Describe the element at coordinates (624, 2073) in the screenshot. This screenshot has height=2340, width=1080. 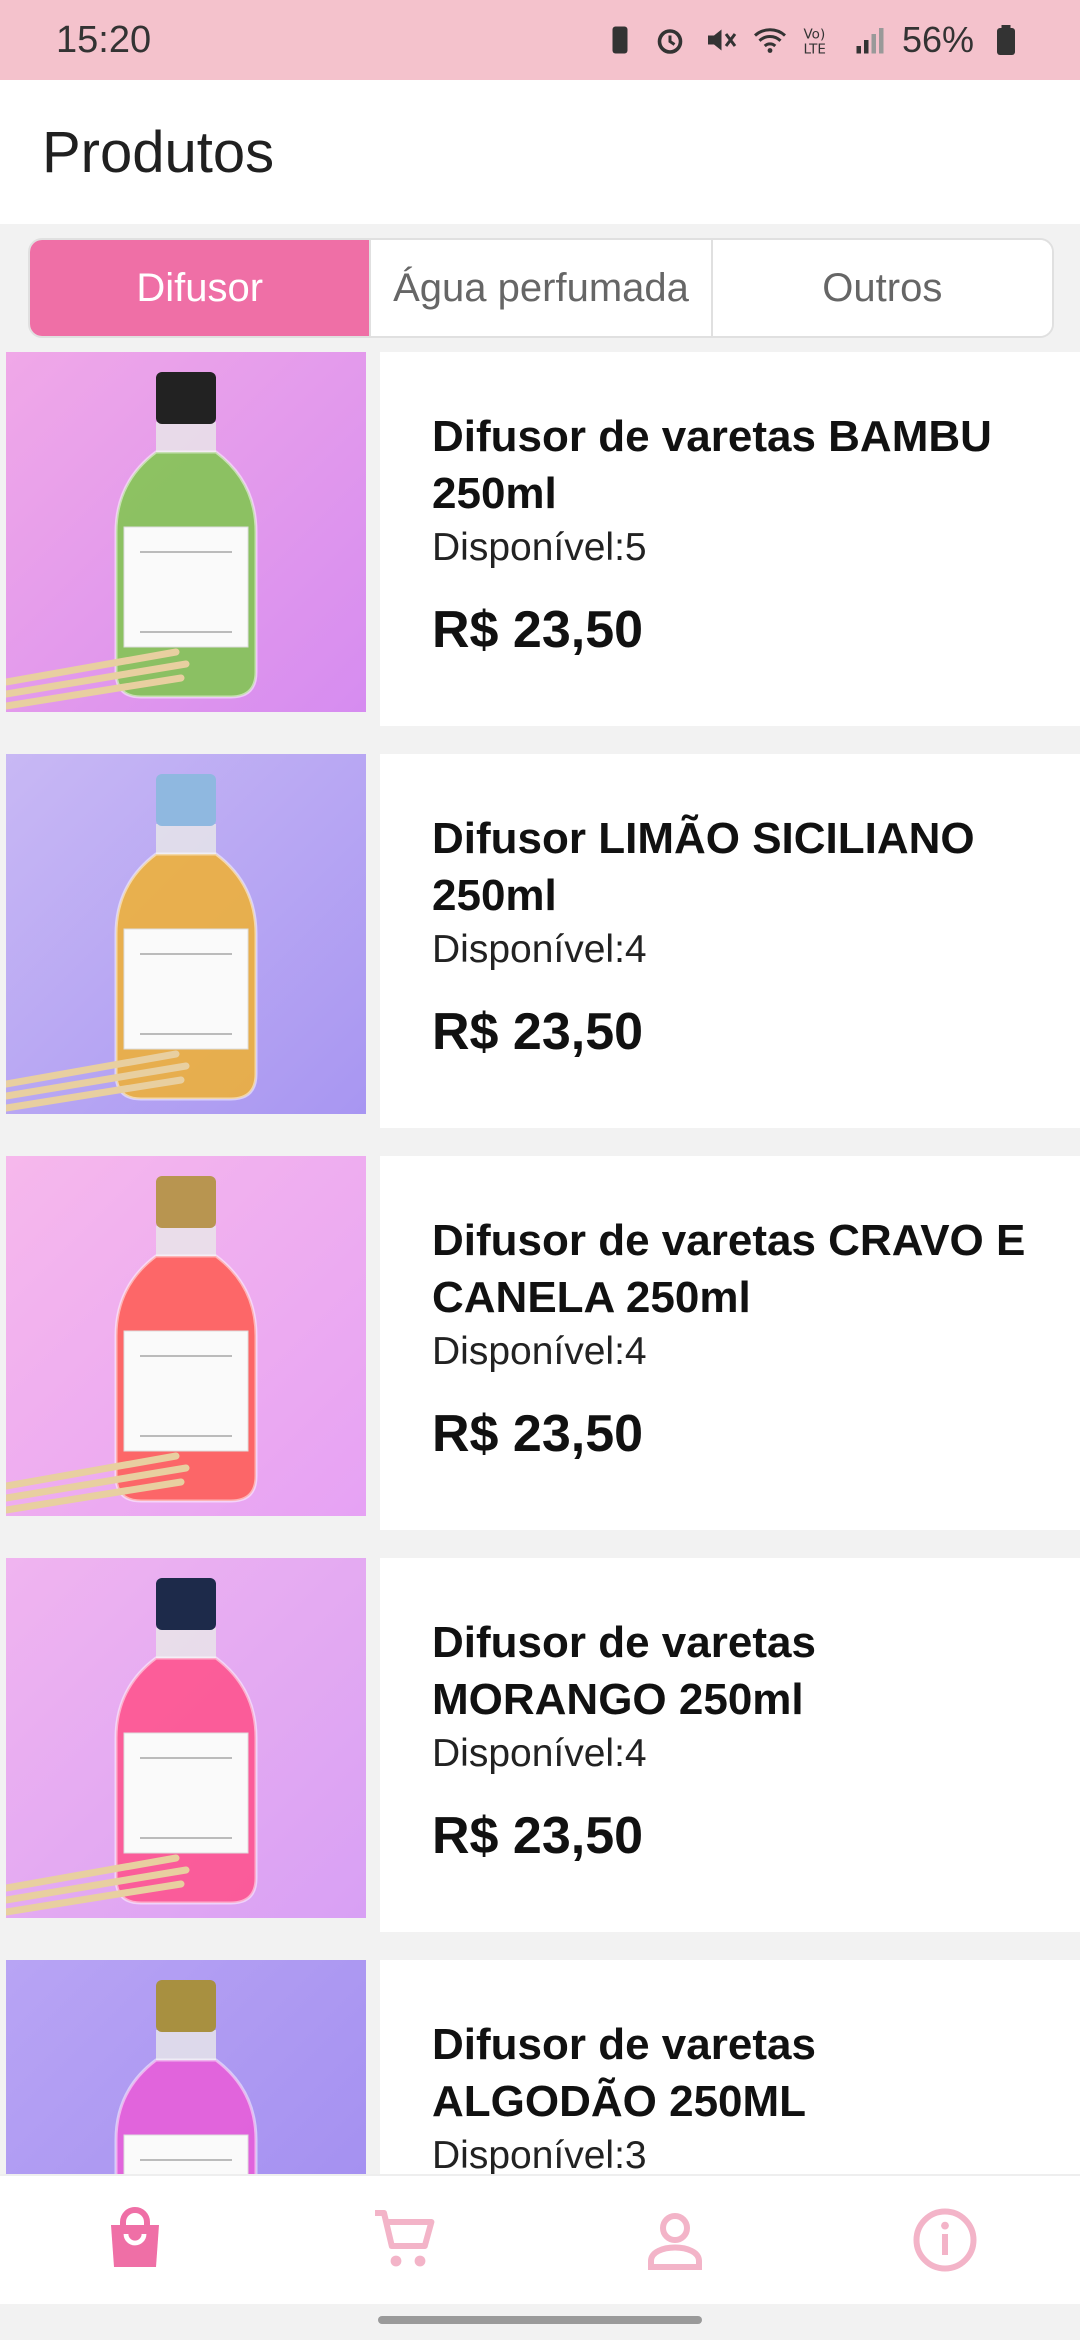
I see `product-name: Difusor de varetas ALGODÃO 250ML` at that location.